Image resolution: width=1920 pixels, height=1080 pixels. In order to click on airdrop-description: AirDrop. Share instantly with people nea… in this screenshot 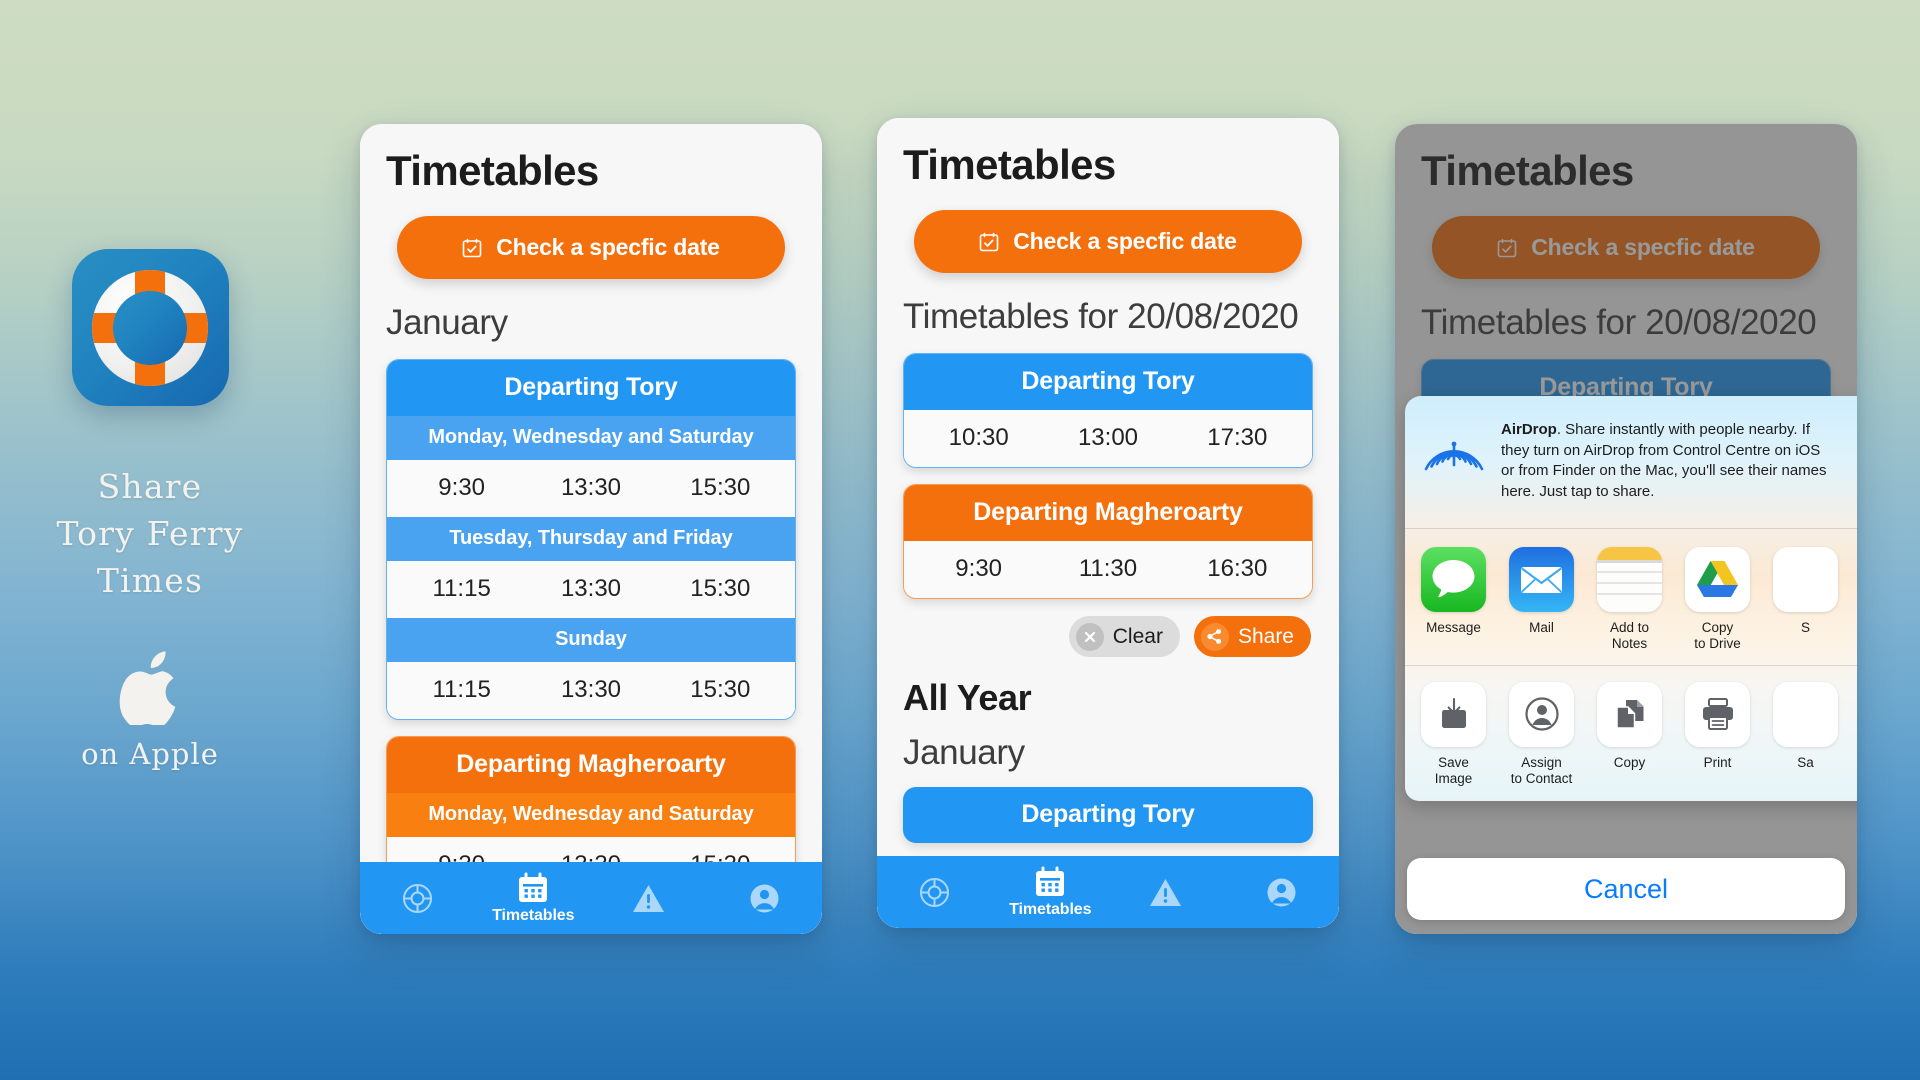, I will do `click(1666, 460)`.